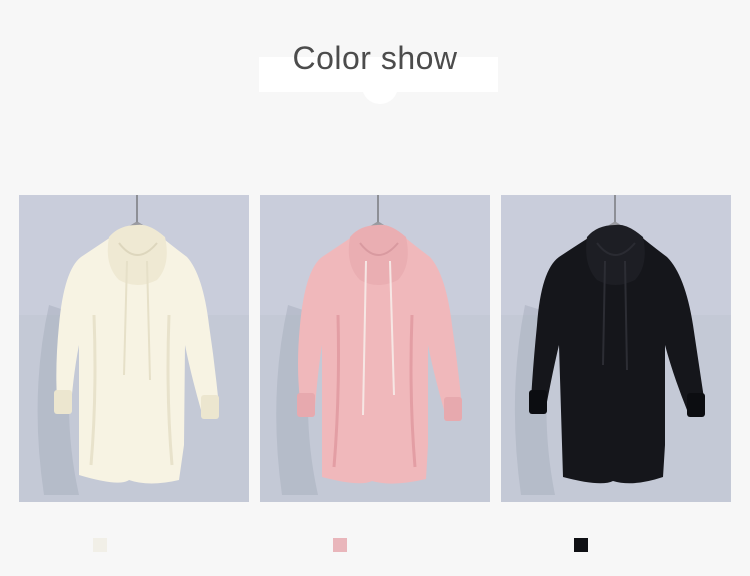  I want to click on title-banner-notch, so click(380, 94).